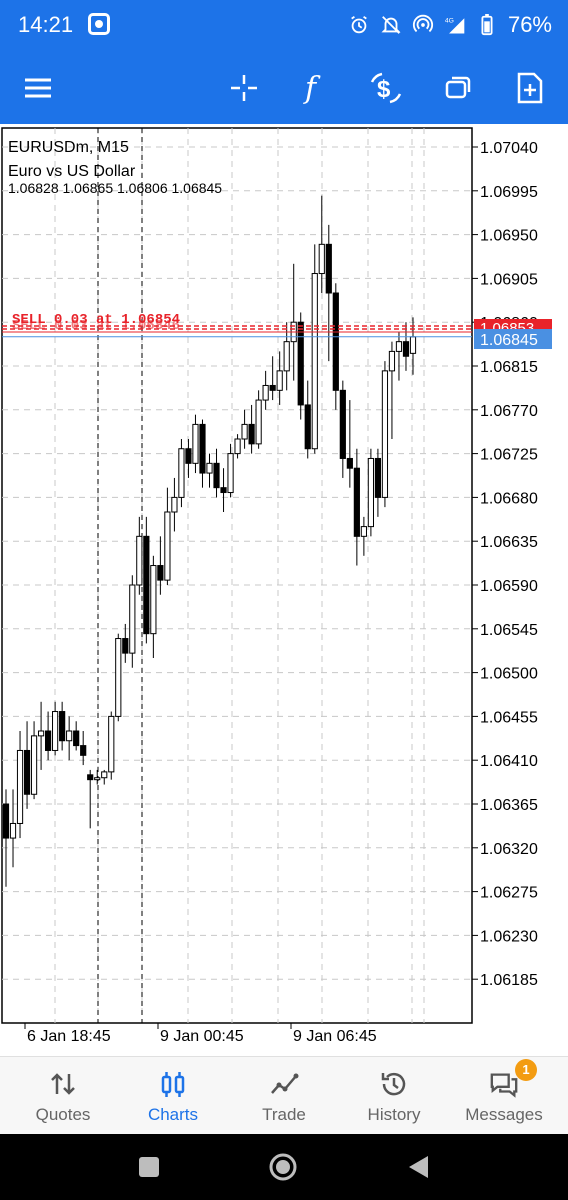 The width and height of the screenshot is (568, 1200). Describe the element at coordinates (96, 326) in the screenshot. I see `order-label-overlap: SELL 0.03 at 1.06846` at that location.